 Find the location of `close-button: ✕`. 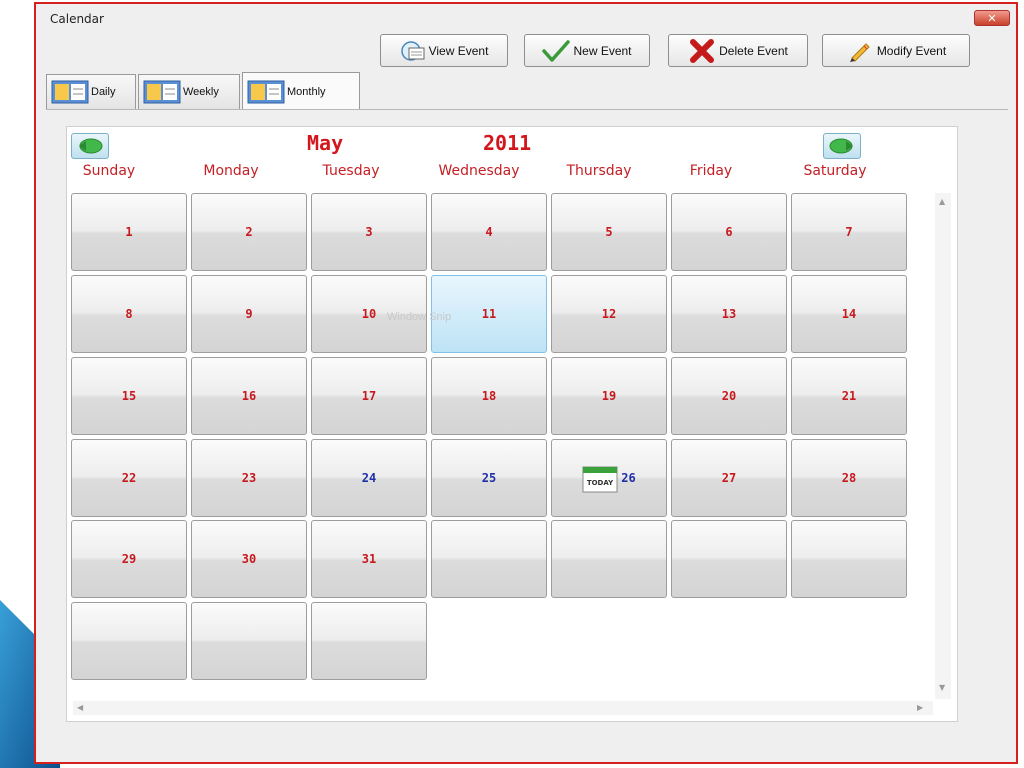

close-button: ✕ is located at coordinates (992, 18).